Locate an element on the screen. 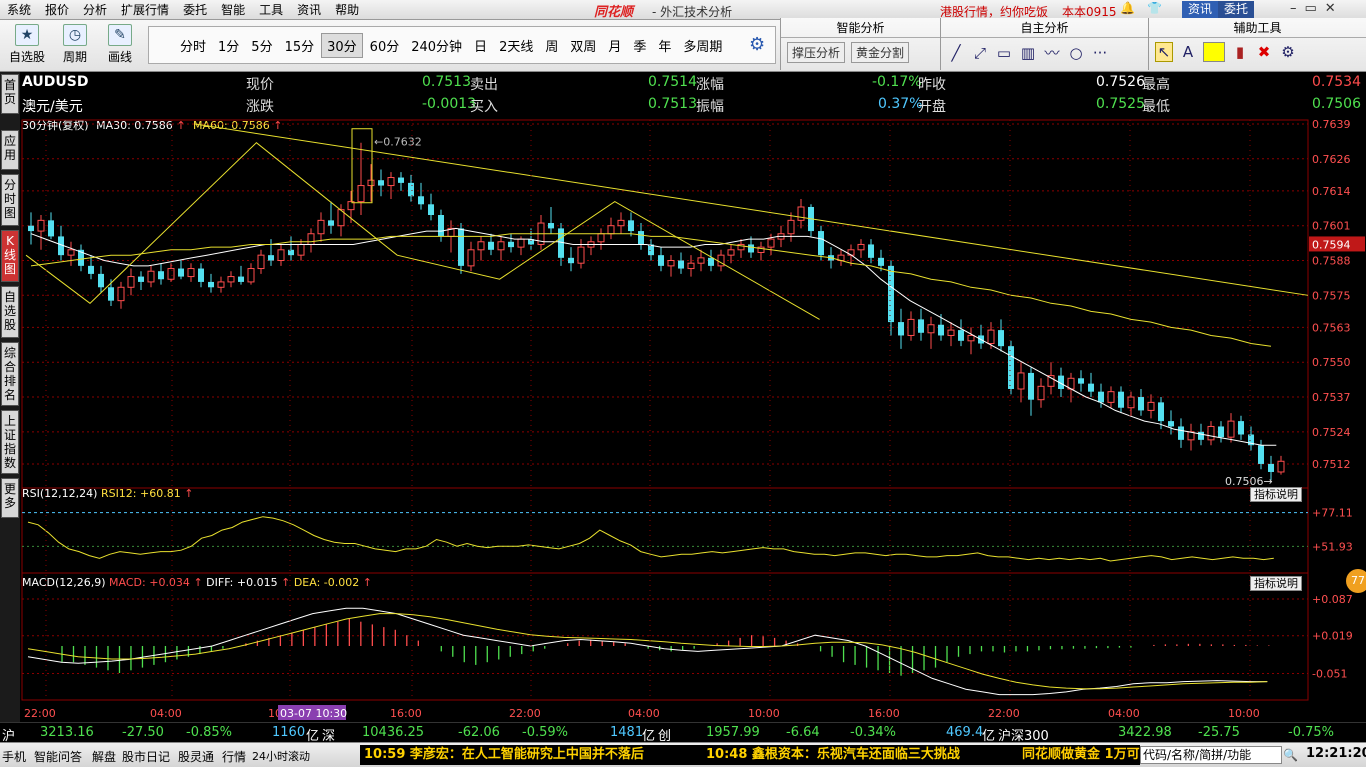 The image size is (1366, 767). period-240m: 240分钟 is located at coordinates (436, 45).